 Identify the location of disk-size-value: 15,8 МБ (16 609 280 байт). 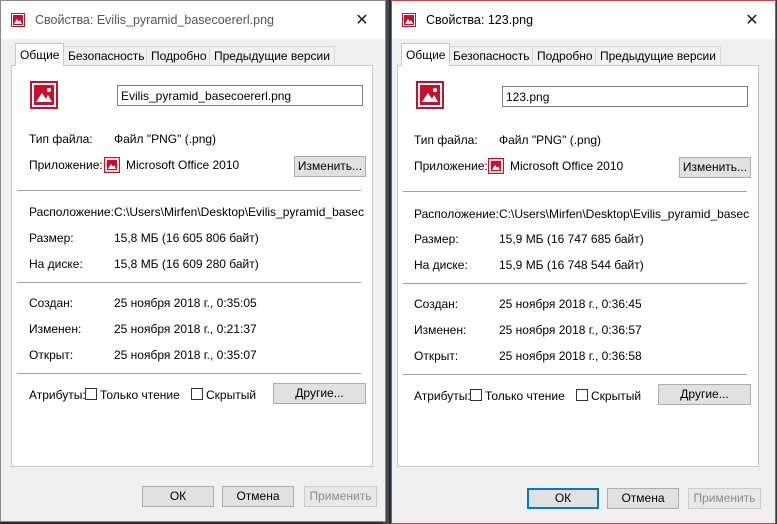
(186, 264).